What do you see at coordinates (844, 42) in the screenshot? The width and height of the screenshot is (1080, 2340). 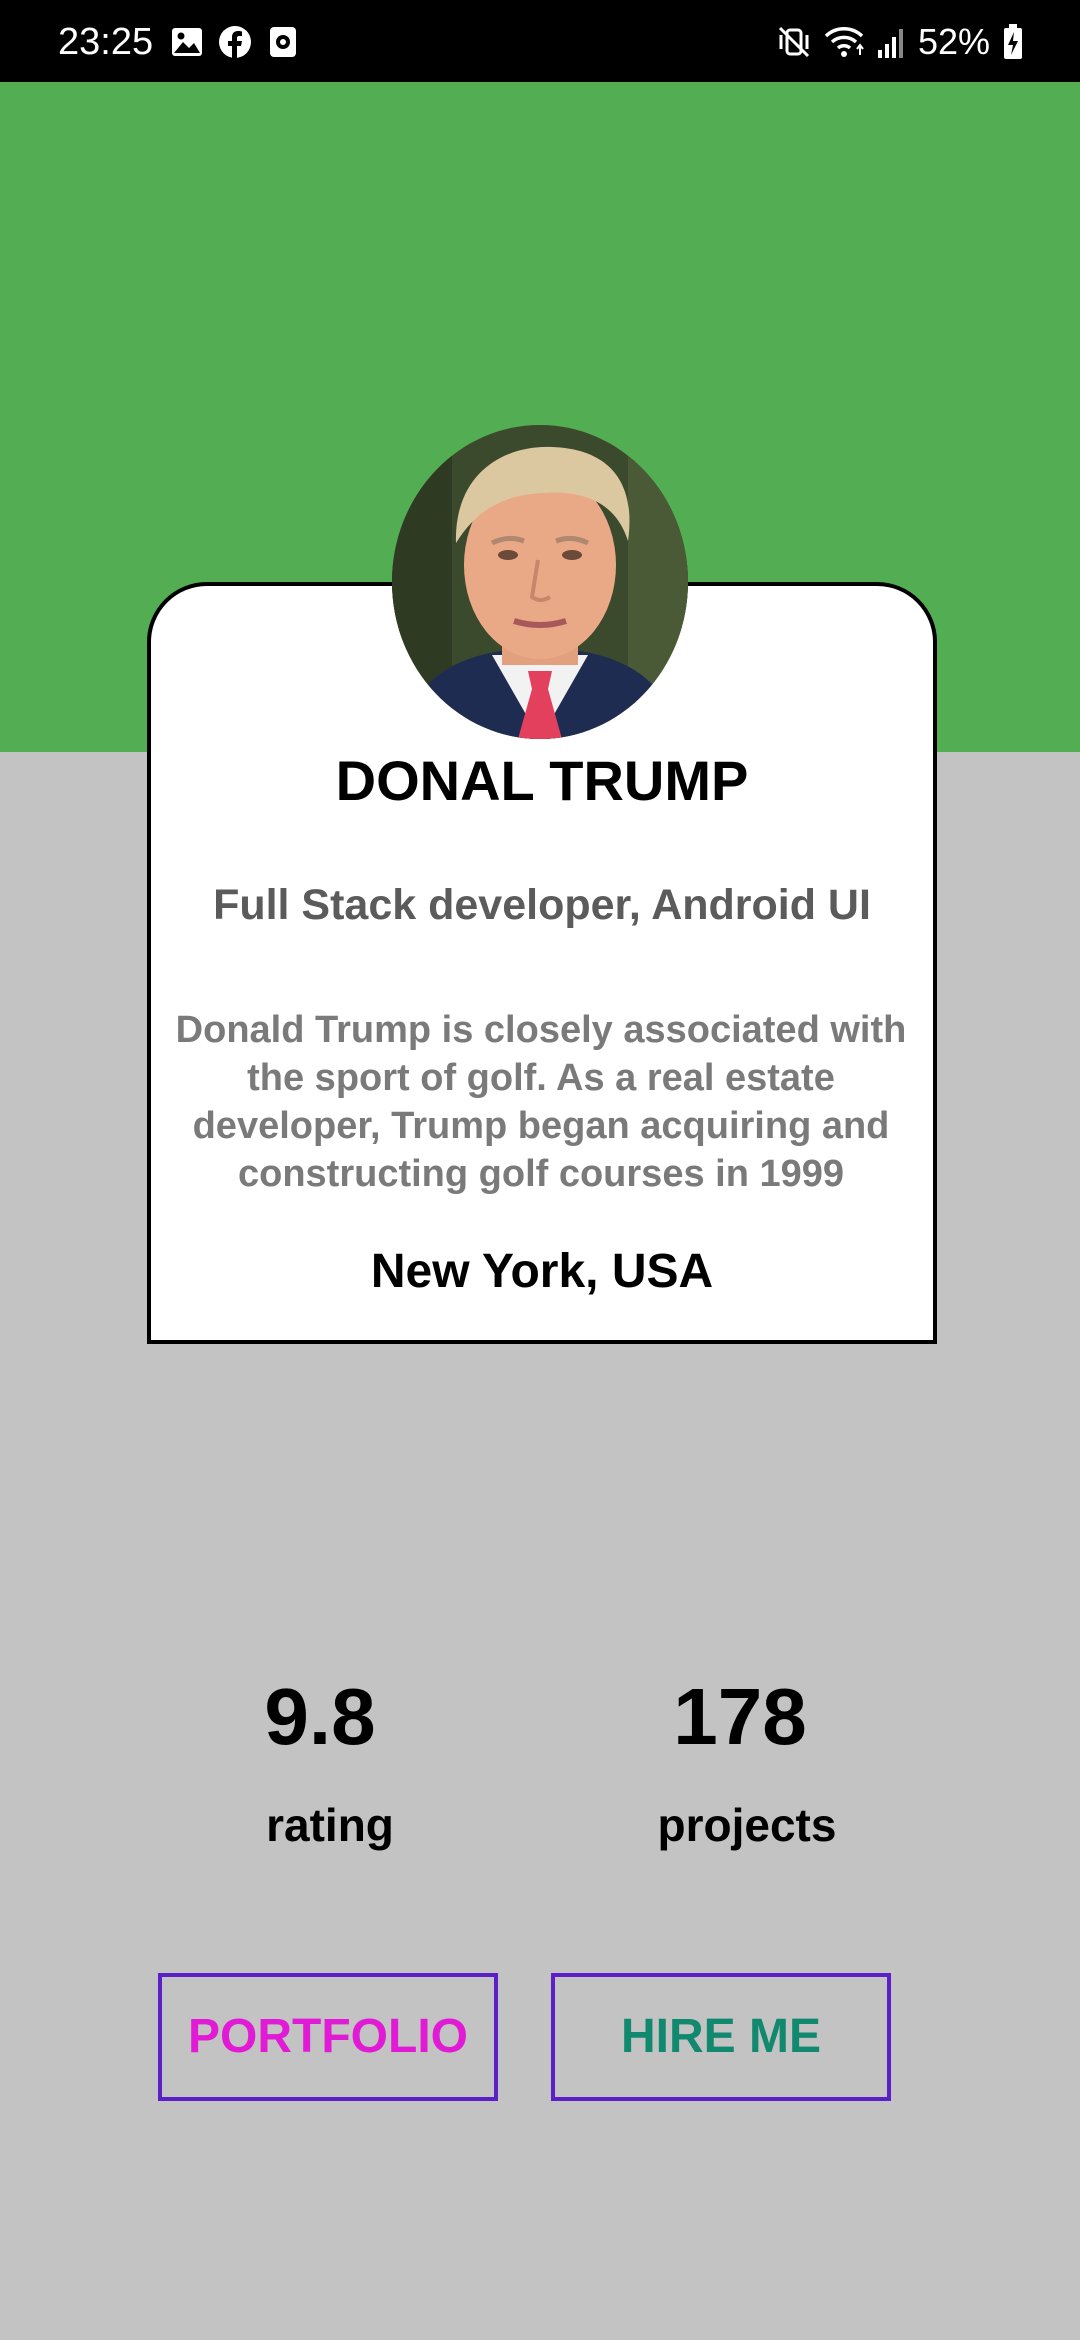 I see `wifi-icon` at bounding box center [844, 42].